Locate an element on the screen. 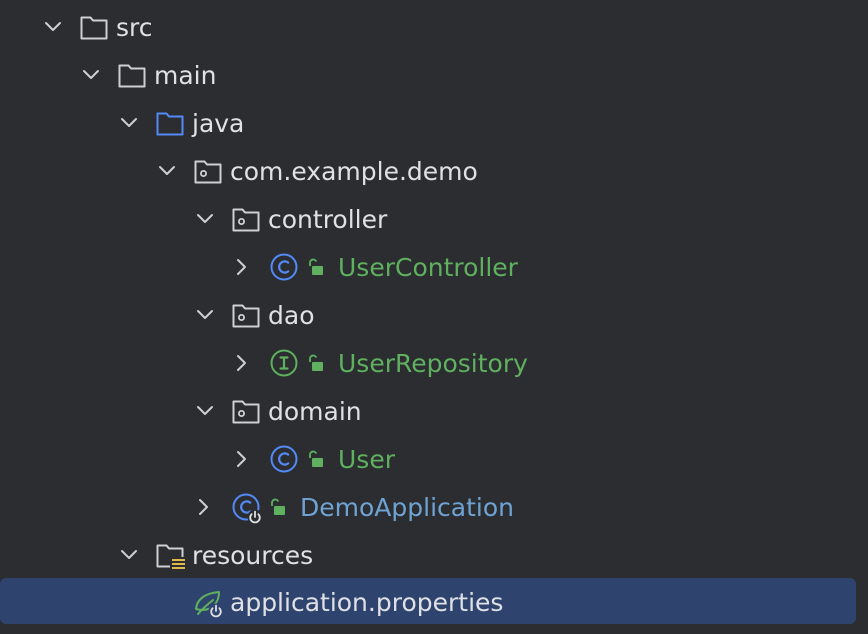  interface-icon is located at coordinates (284, 363).